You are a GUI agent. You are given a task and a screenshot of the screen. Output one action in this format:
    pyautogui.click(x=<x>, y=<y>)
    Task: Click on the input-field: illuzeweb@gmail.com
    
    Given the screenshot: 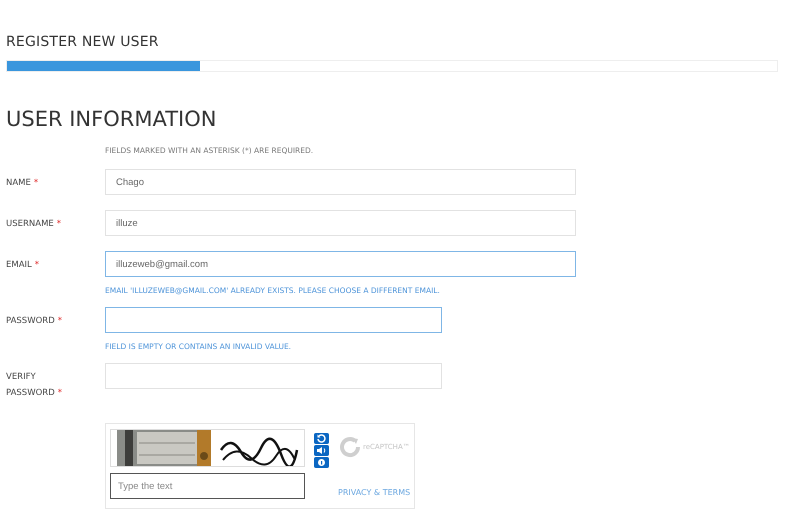 What is the action you would take?
    pyautogui.click(x=340, y=264)
    